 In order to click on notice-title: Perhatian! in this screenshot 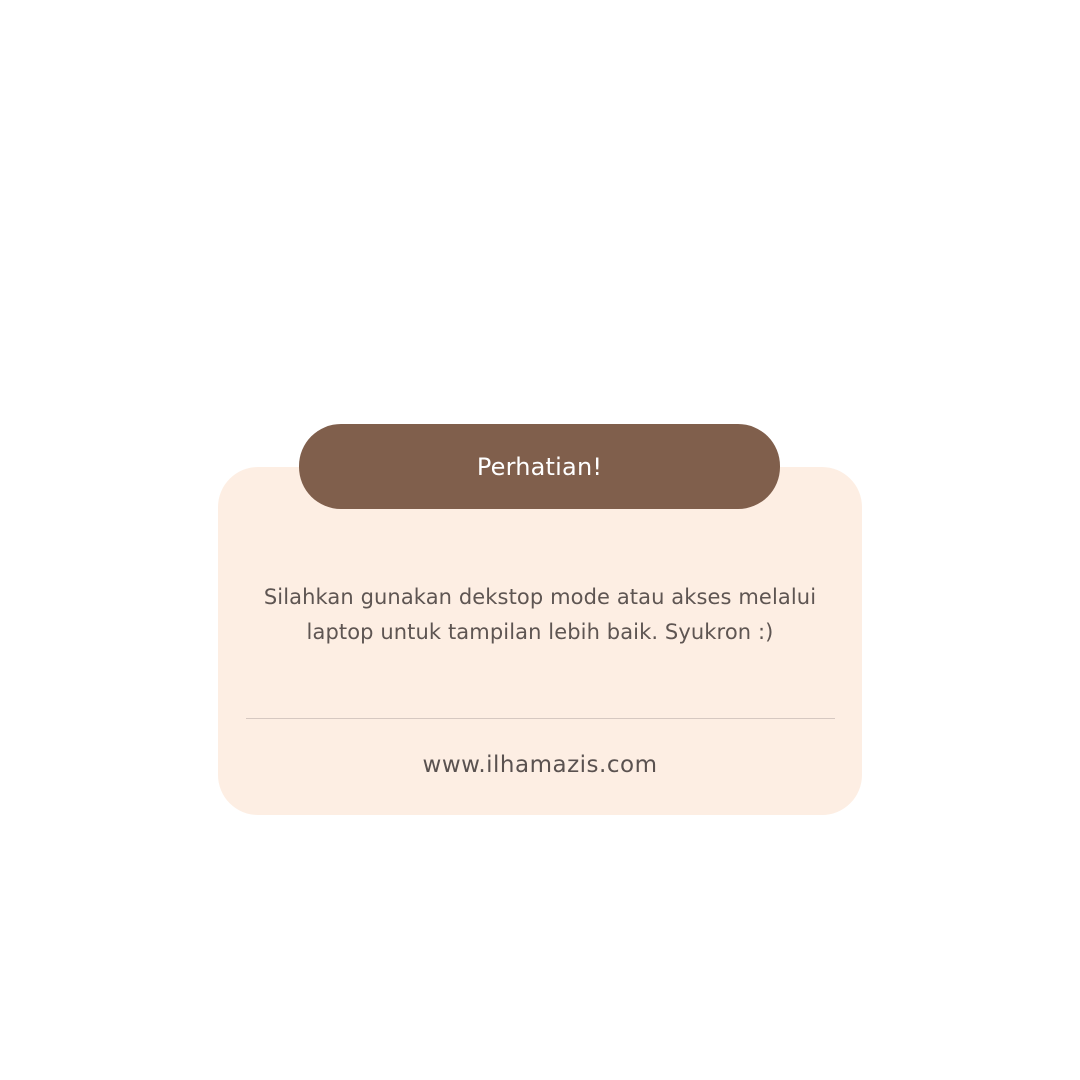, I will do `click(539, 466)`.